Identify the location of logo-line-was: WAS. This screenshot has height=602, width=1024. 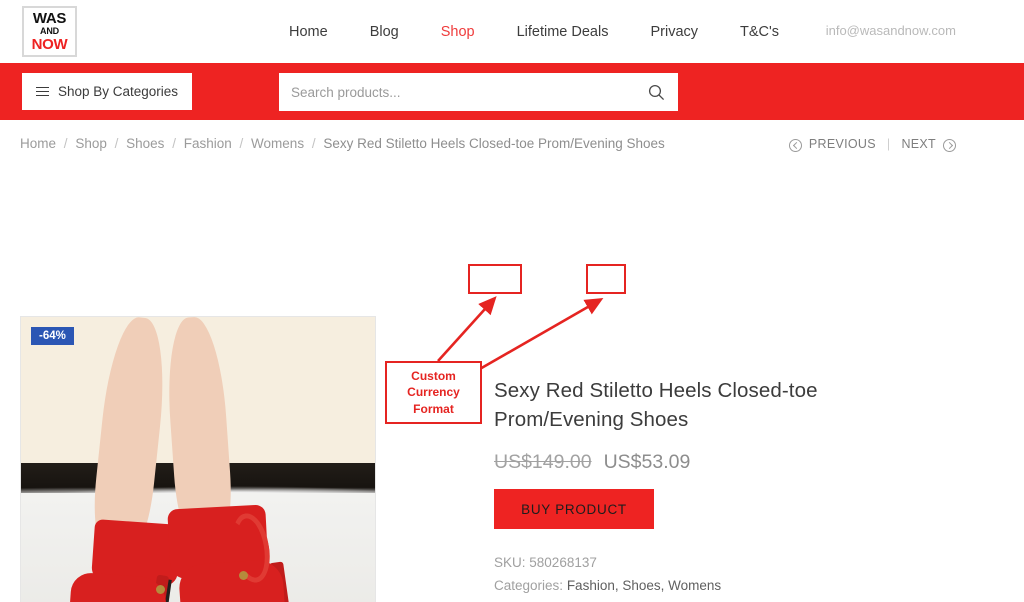
(49, 18).